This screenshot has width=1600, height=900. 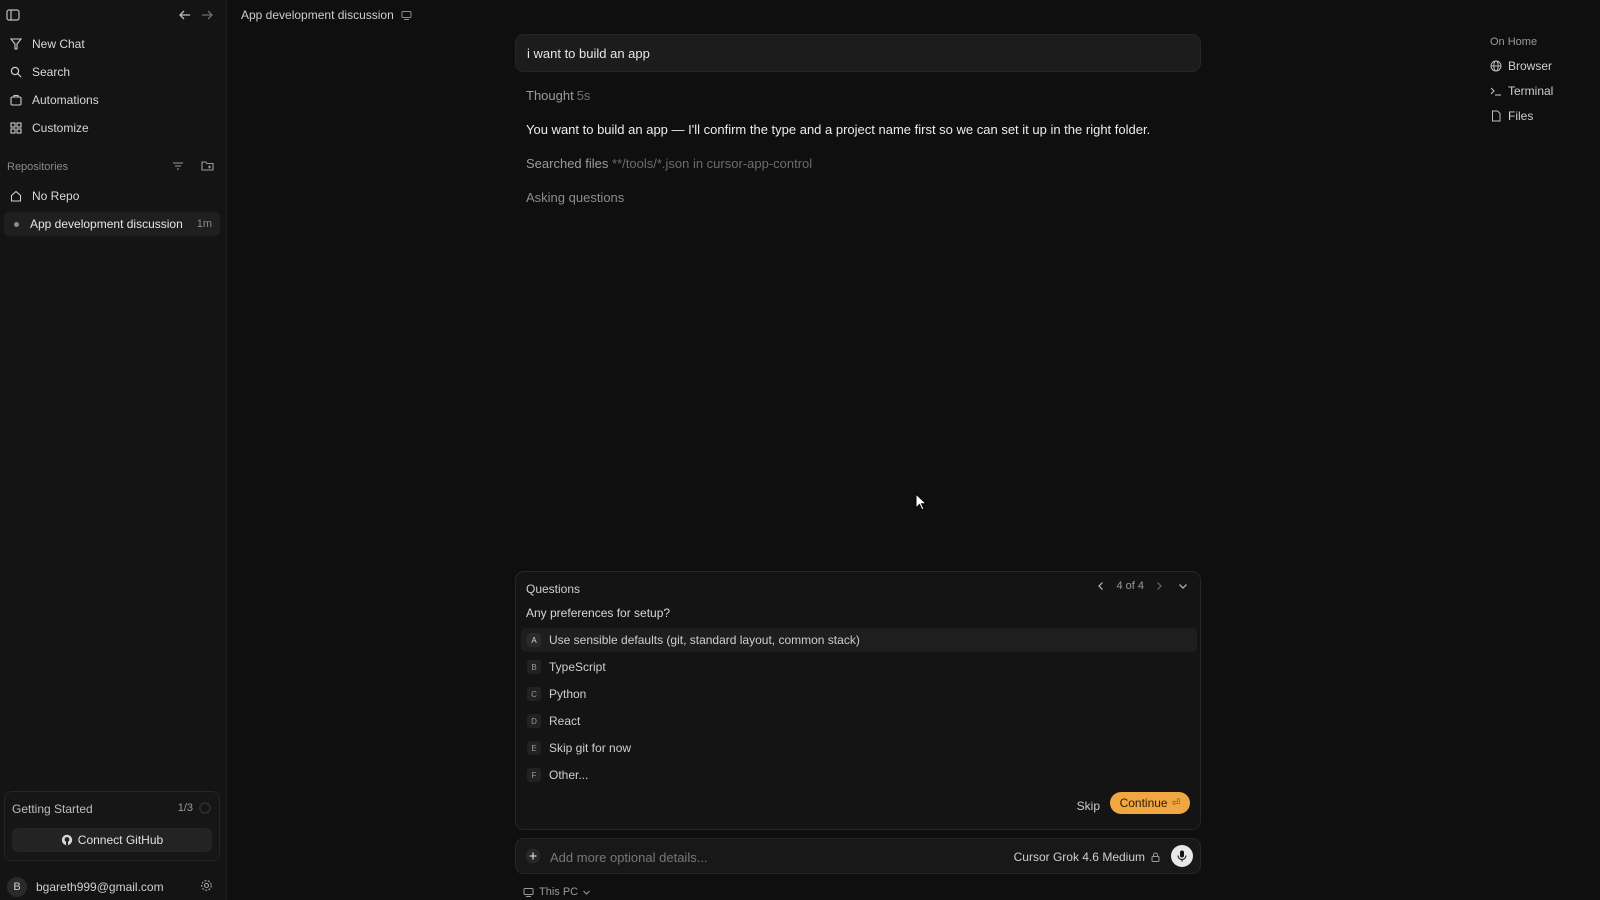 What do you see at coordinates (858, 53) in the screenshot?
I see `user-message: i want to build an app` at bounding box center [858, 53].